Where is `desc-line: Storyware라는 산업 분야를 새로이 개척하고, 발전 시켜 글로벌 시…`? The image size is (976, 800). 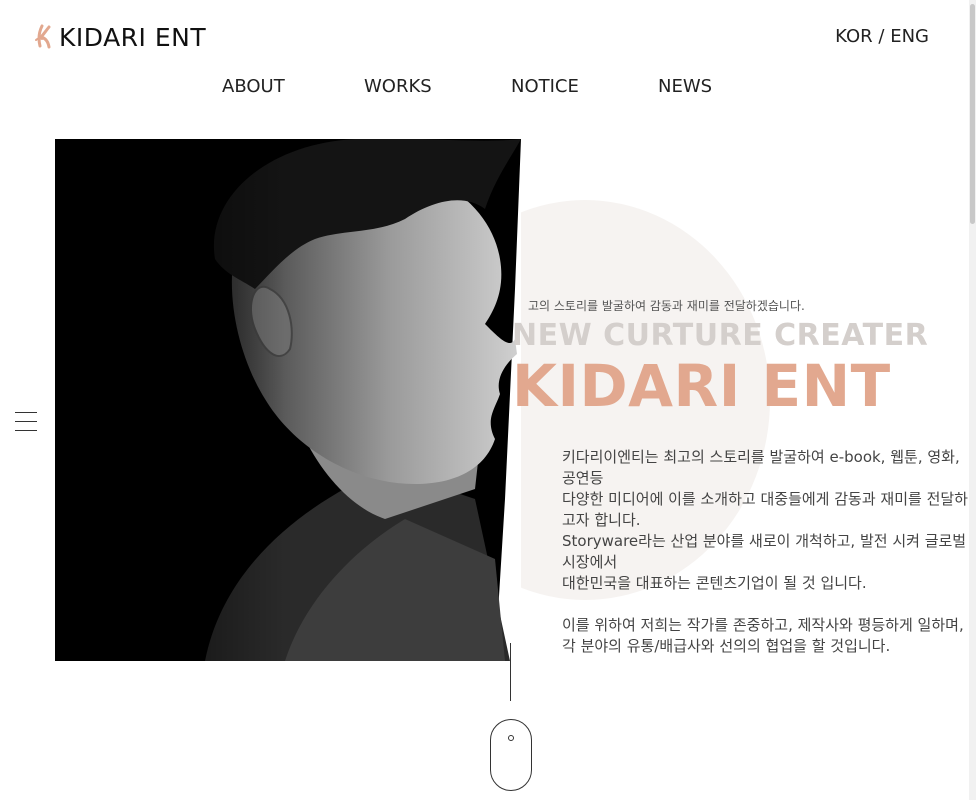 desc-line: Storyware라는 산업 분야를 새로이 개척하고, 발전 시켜 글로벌 시… is located at coordinates (764, 551).